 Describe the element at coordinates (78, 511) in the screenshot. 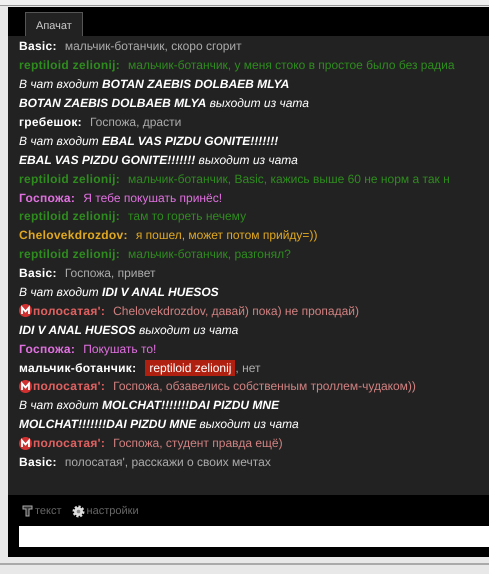

I see `gear-icon` at that location.